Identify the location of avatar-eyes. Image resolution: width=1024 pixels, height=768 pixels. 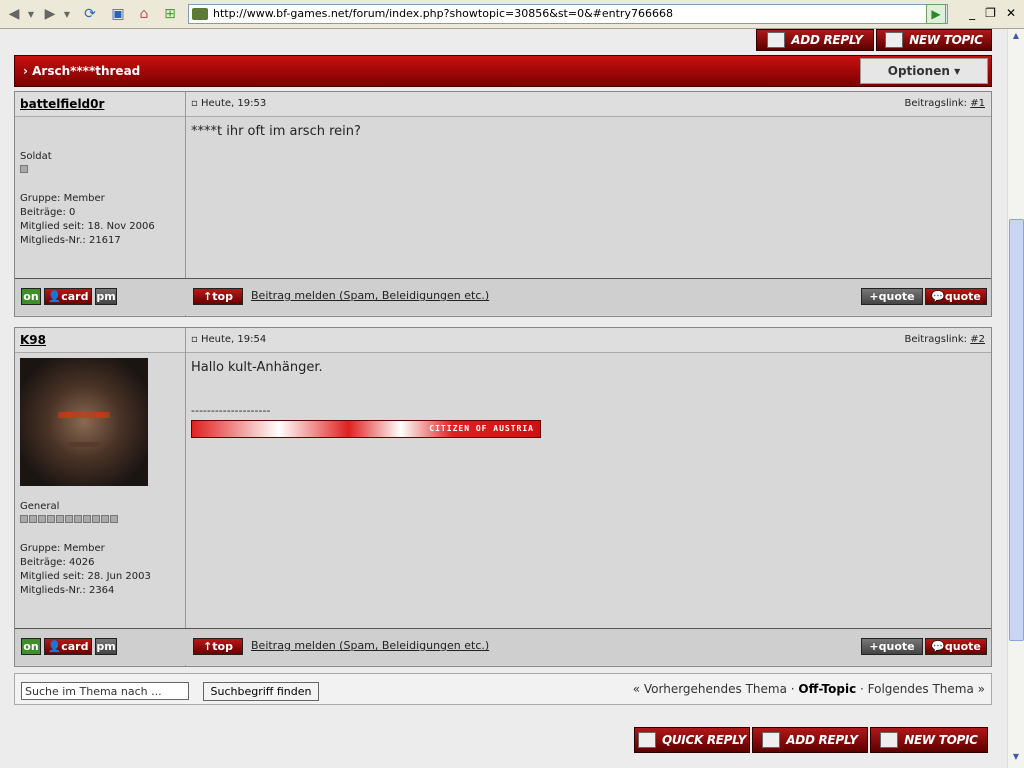
(84, 415).